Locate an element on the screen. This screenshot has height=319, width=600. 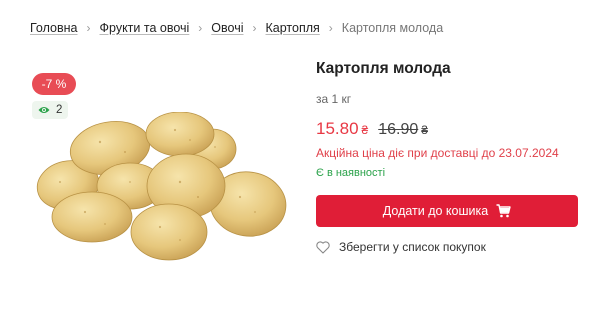
breadcrumb-vegetables: Овочі is located at coordinates (227, 28).